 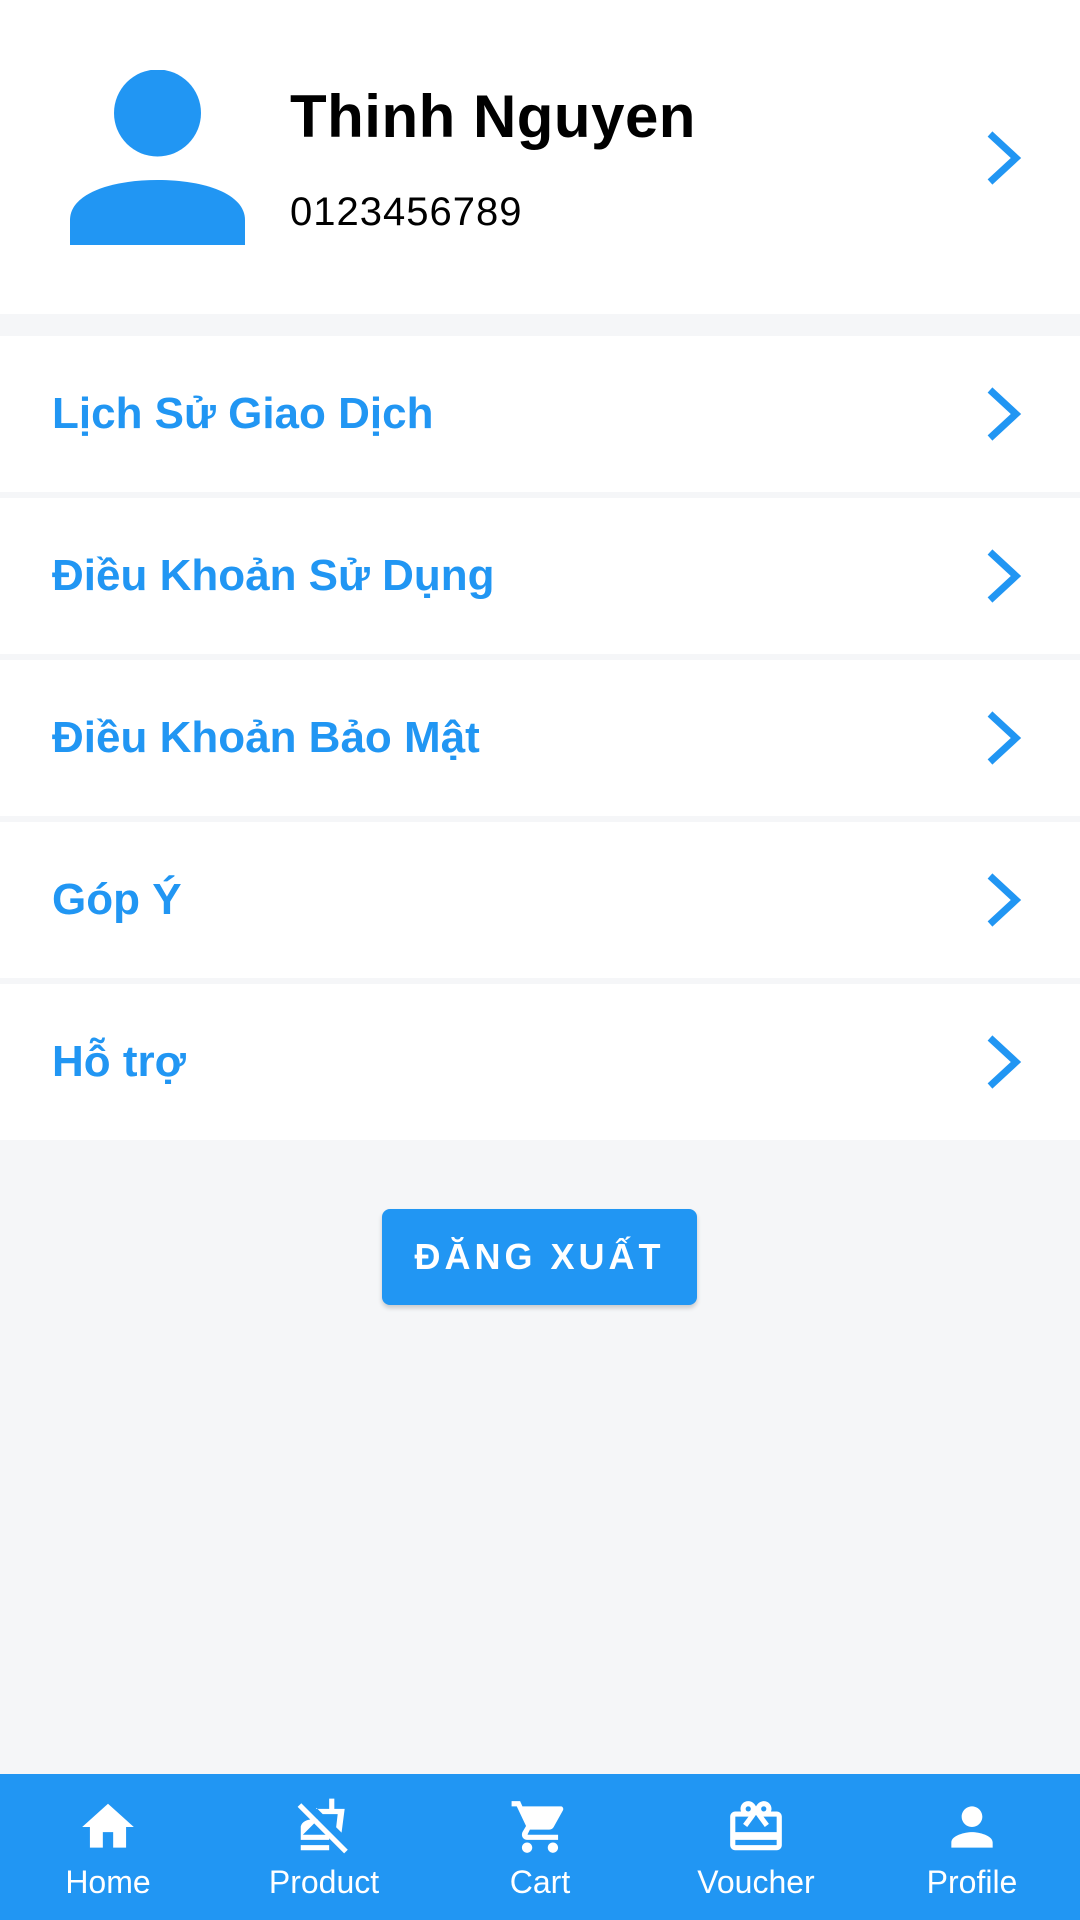 I want to click on menu-item-label: Hỗ trợ, so click(x=119, y=1061).